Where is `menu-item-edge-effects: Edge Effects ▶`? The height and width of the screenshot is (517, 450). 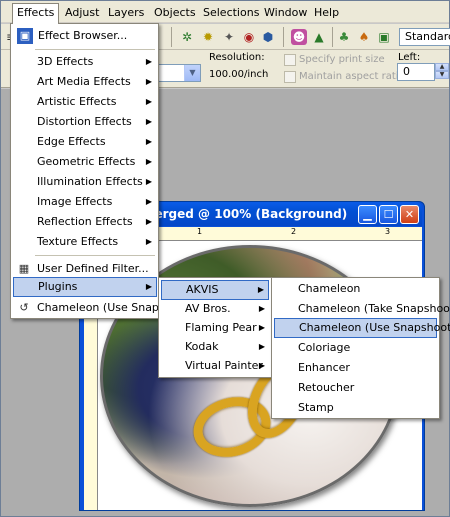
menu-item-edge-effects: Edge Effects ▶ is located at coordinates (84, 142).